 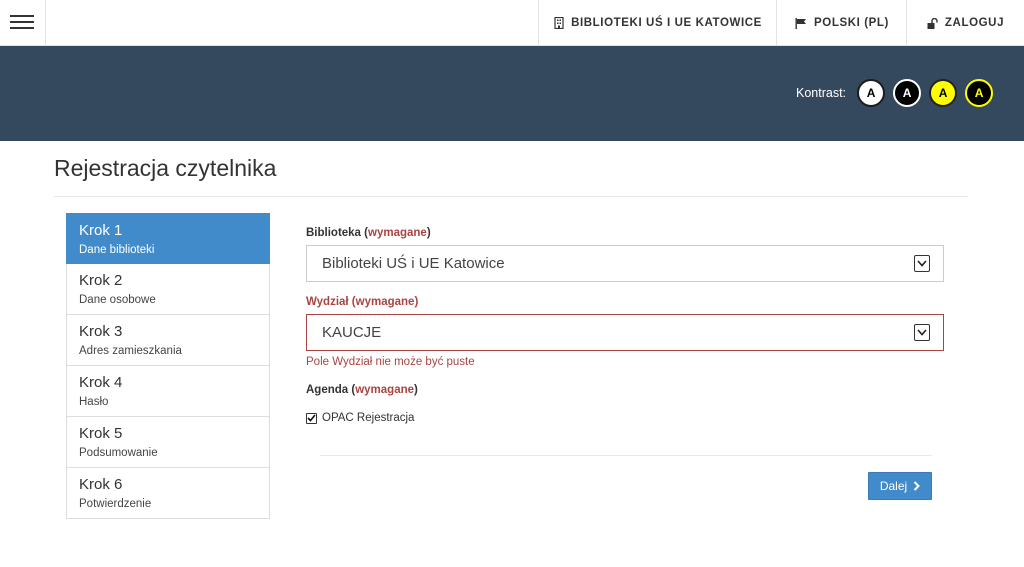 I want to click on agenda-required-marker: wymagane, so click(x=385, y=390).